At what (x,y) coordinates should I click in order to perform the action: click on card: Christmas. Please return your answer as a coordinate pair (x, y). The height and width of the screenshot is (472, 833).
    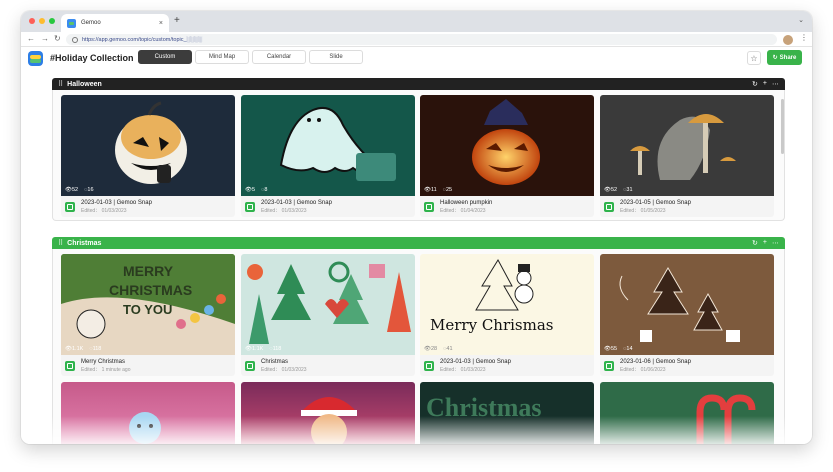
    Looking at the image, I should click on (507, 413).